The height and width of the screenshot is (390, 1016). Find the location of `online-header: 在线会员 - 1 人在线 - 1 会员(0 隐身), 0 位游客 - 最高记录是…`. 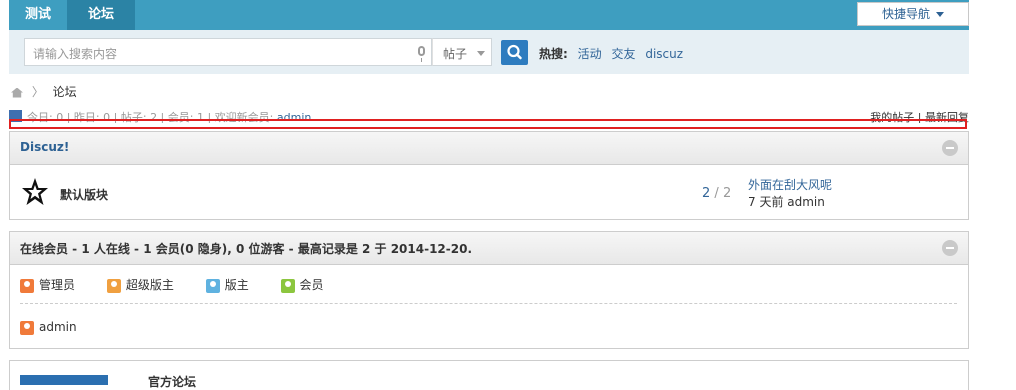

online-header: 在线会员 - 1 人在线 - 1 会员(0 隐身), 0 位游客 - 最高记录是… is located at coordinates (489, 248).